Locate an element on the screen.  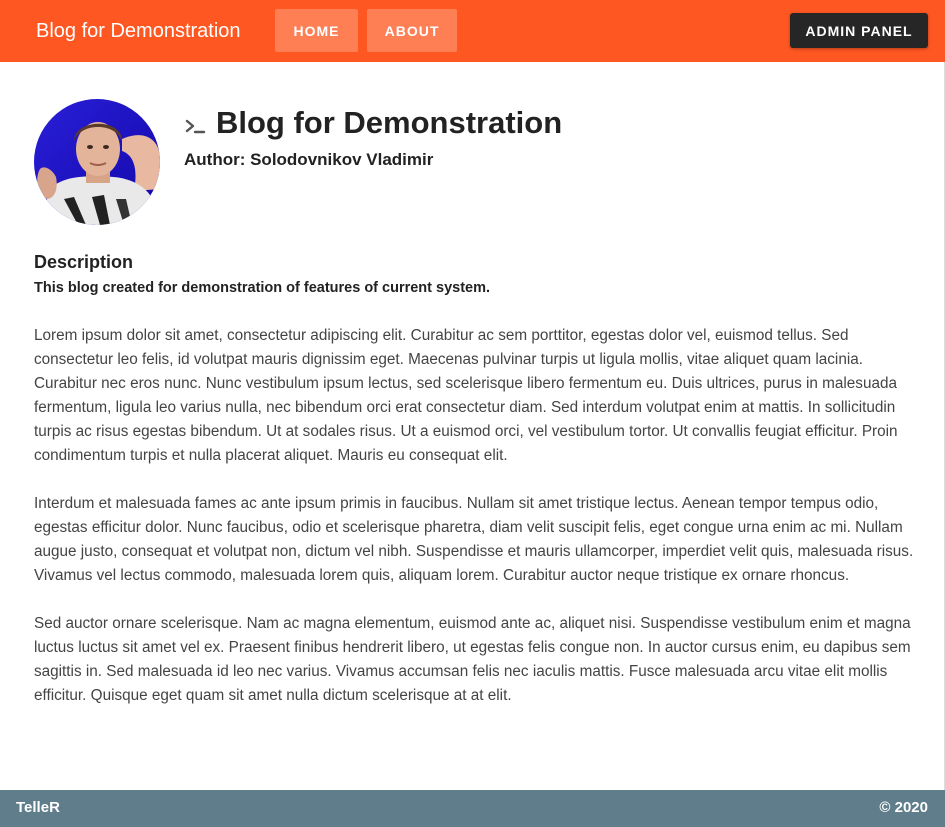
author-label: Author: Solodovnikov Vladimir is located at coordinates (309, 159).